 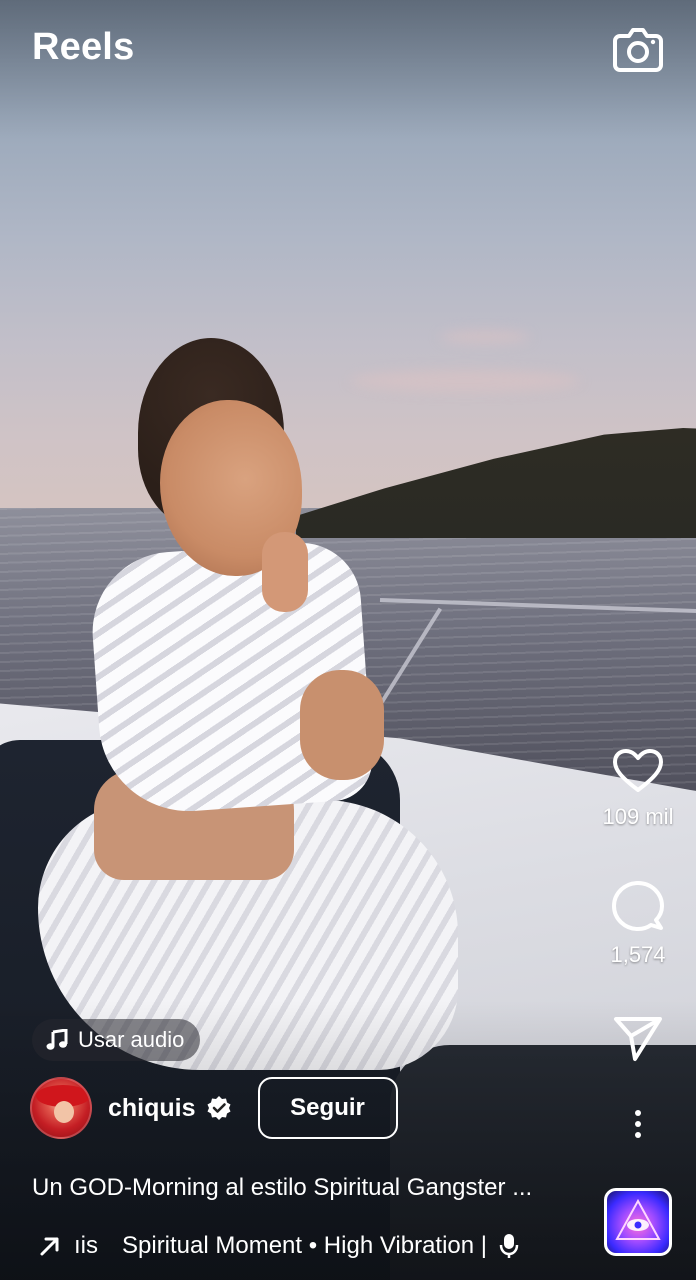 I want to click on trending-arrow-icon, so click(x=49, y=1246).